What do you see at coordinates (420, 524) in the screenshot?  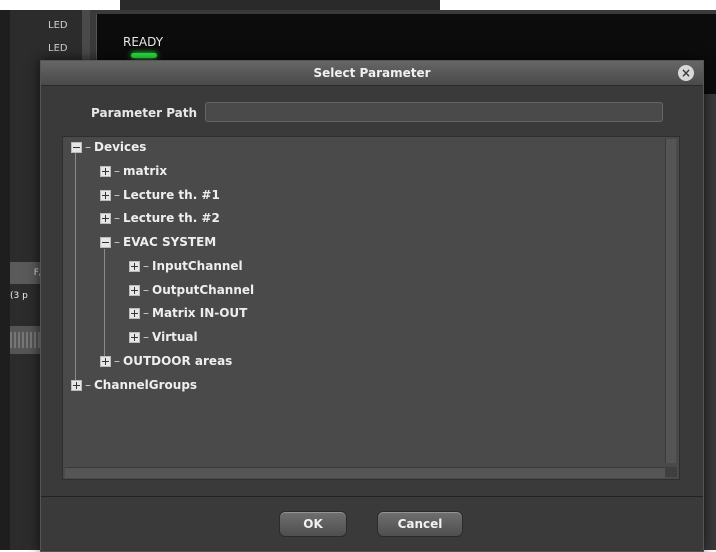 I see `cancel-button: Cancel` at bounding box center [420, 524].